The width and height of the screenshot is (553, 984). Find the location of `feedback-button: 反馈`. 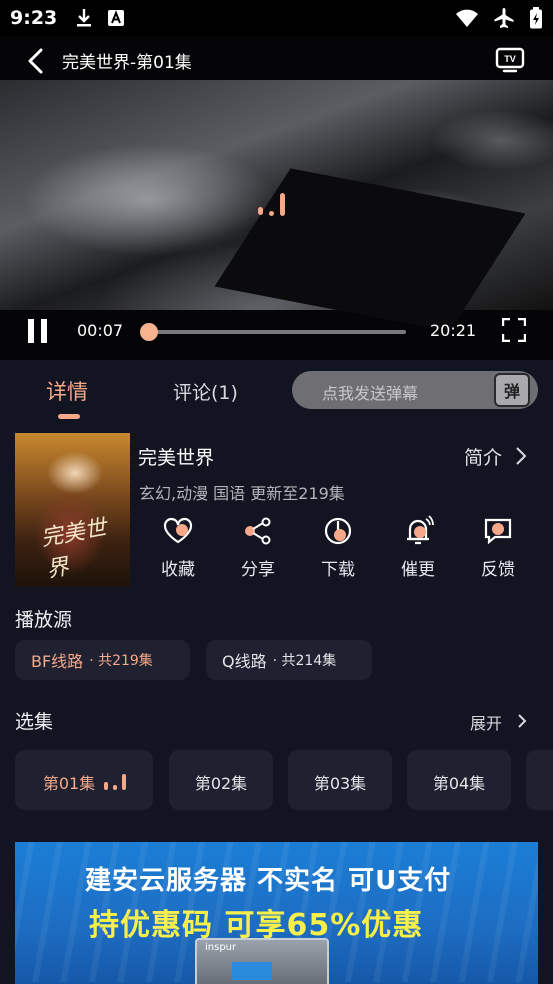

feedback-button: 反馈 is located at coordinates (498, 547).